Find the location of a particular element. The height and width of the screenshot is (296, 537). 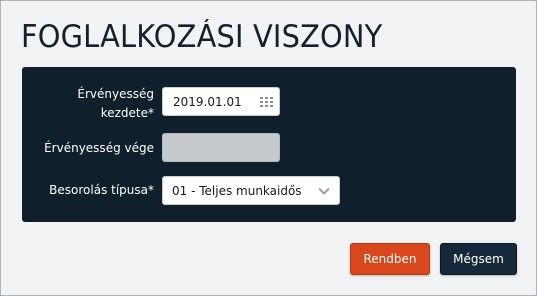

valid-from-date-input: 2019.01.01 is located at coordinates (221, 101).